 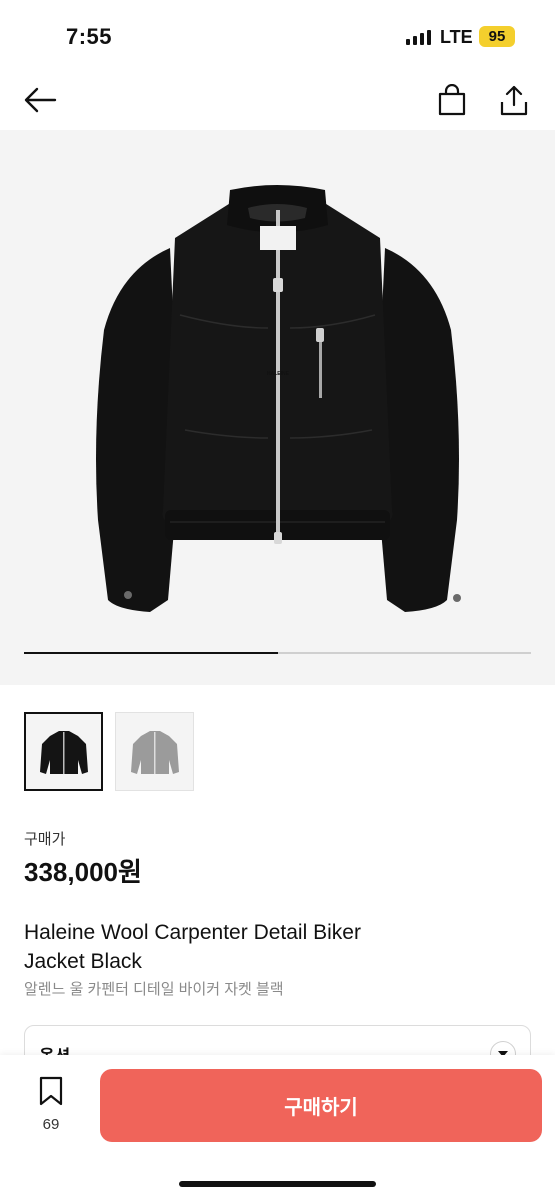 I want to click on gallery-progress-bar, so click(x=277, y=653).